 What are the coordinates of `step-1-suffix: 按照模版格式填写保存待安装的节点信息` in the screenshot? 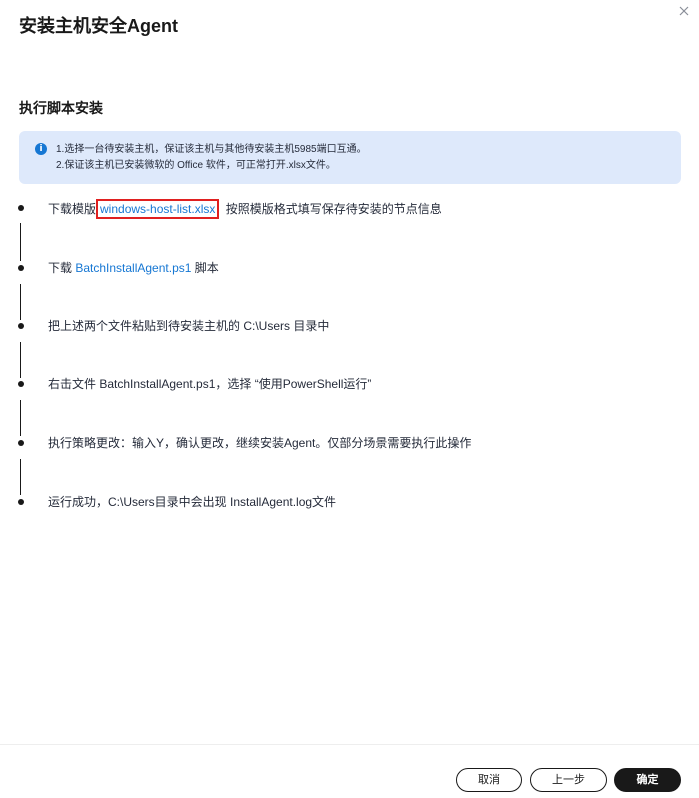 It's located at (333, 209).